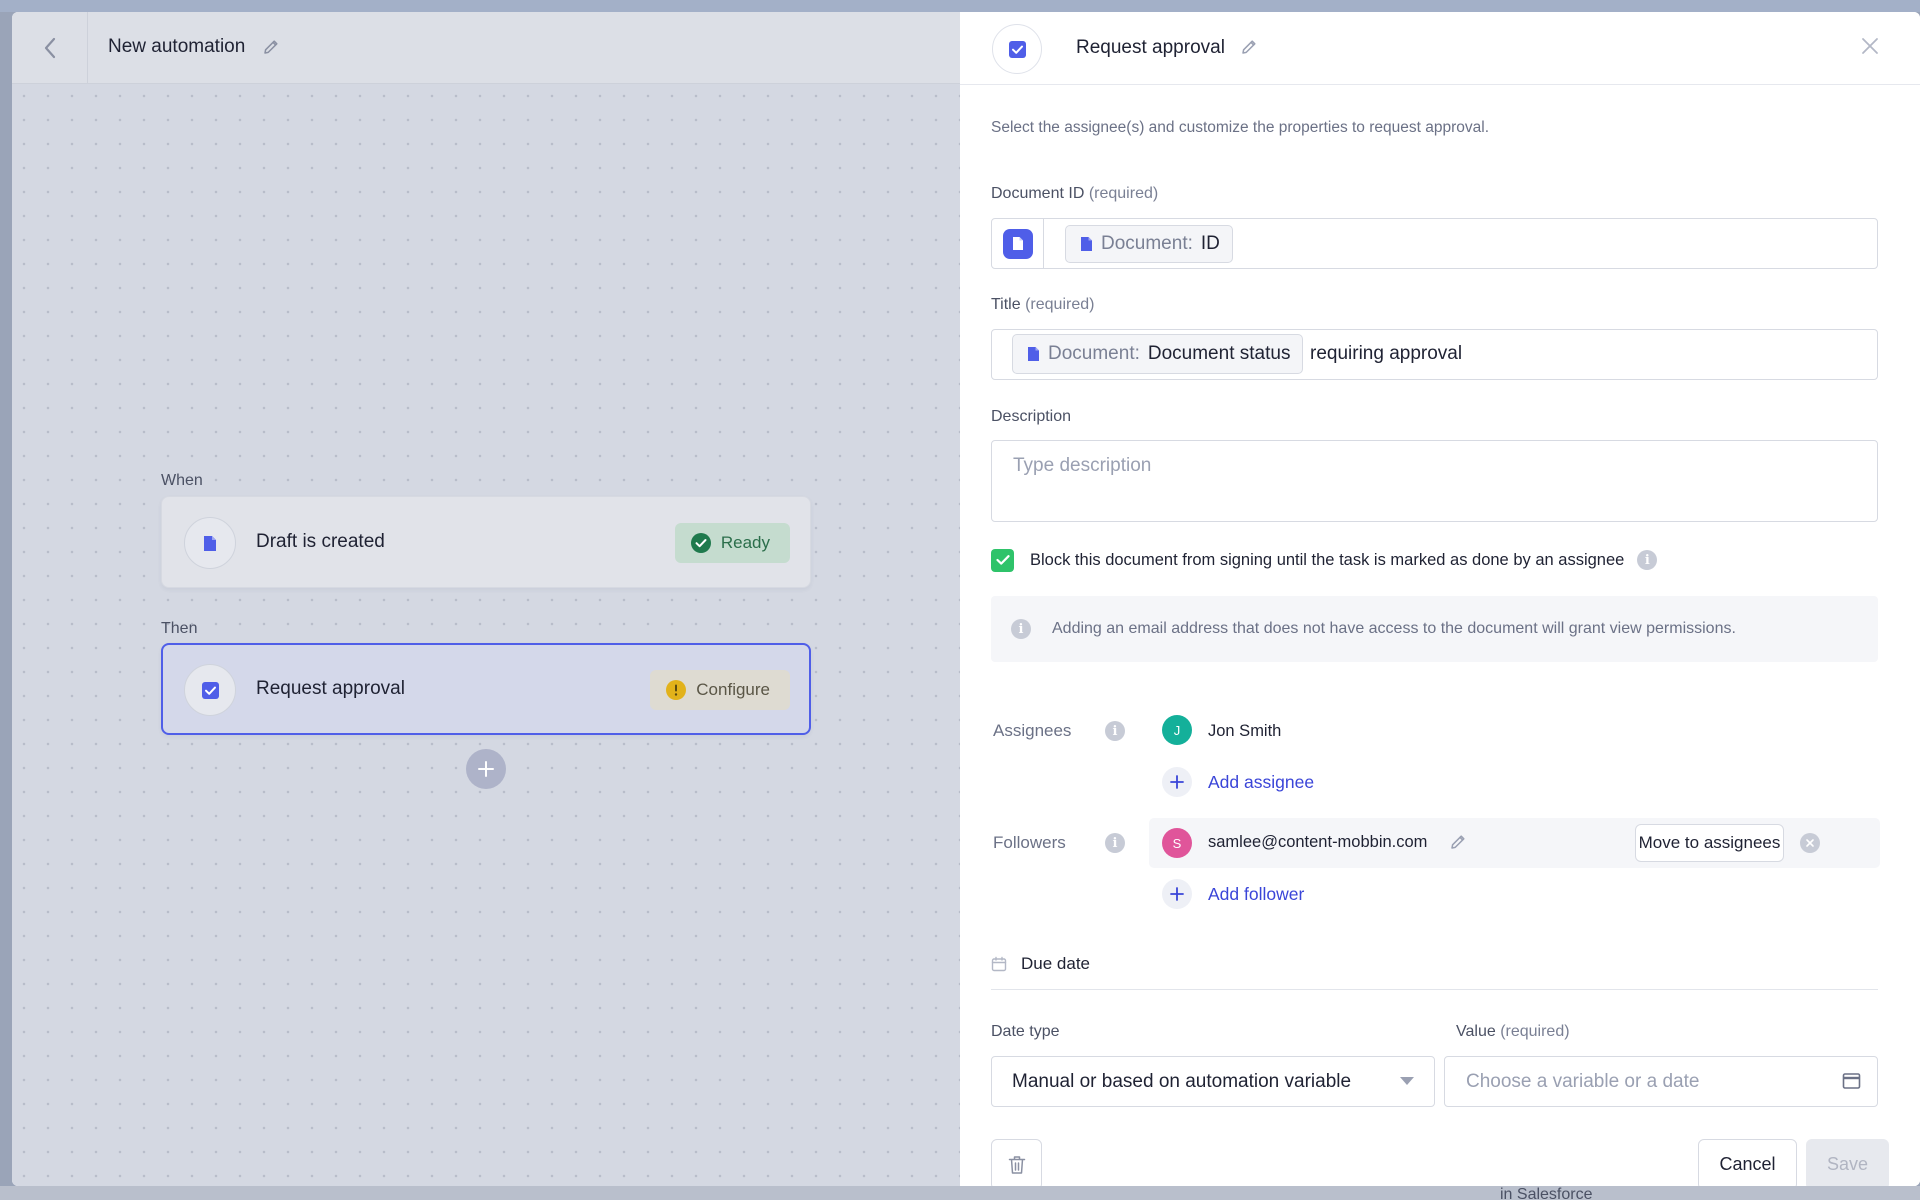 The image size is (1920, 1200). What do you see at coordinates (676, 690) in the screenshot?
I see `warning-icon` at bounding box center [676, 690].